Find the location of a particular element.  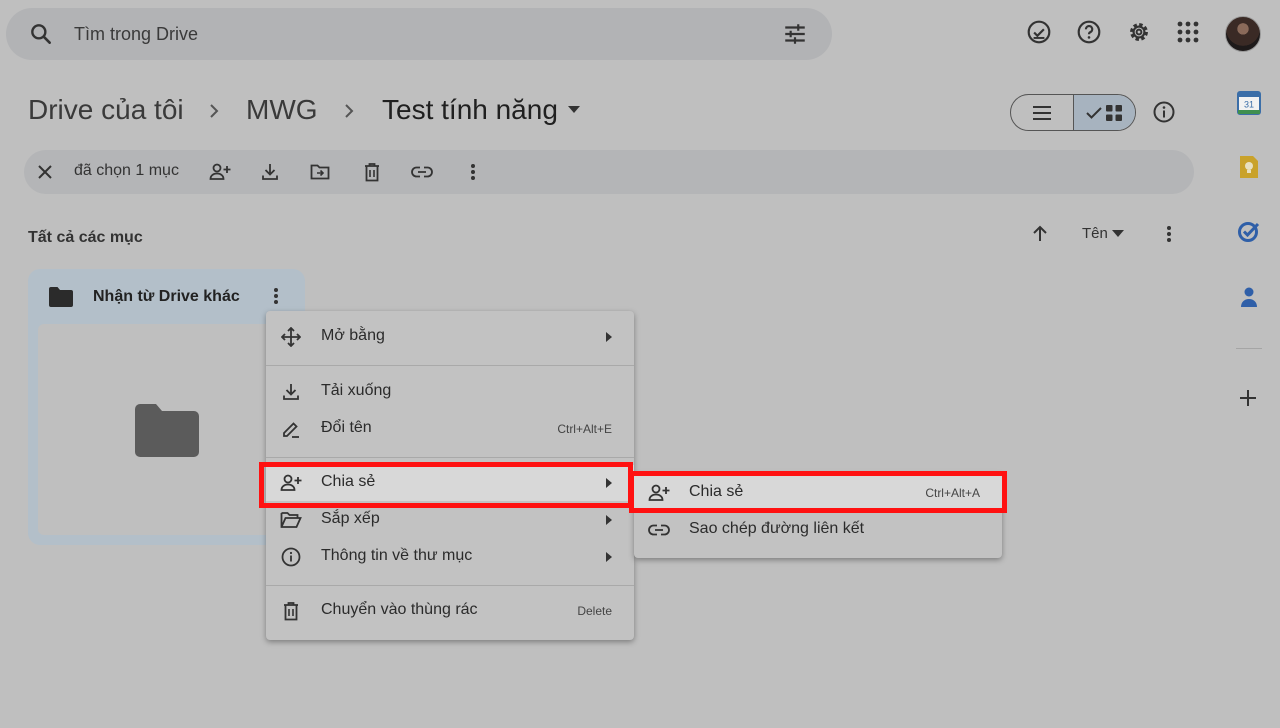

section-title: Tất cả các mục is located at coordinates (85, 237).